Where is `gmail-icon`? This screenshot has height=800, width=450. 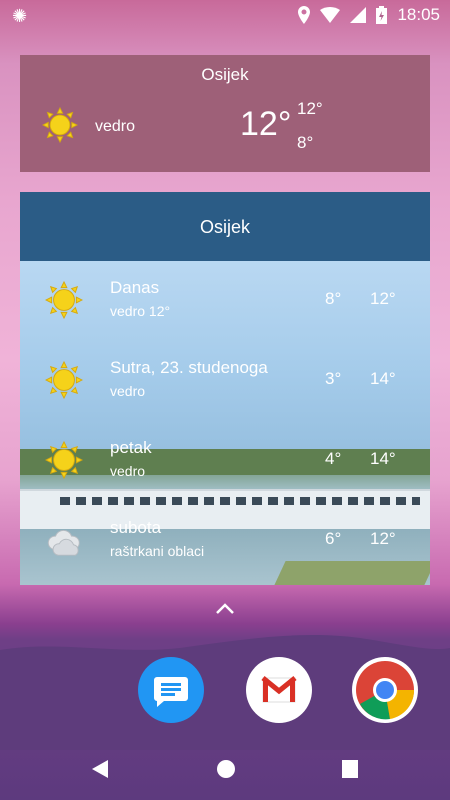
gmail-icon is located at coordinates (279, 690).